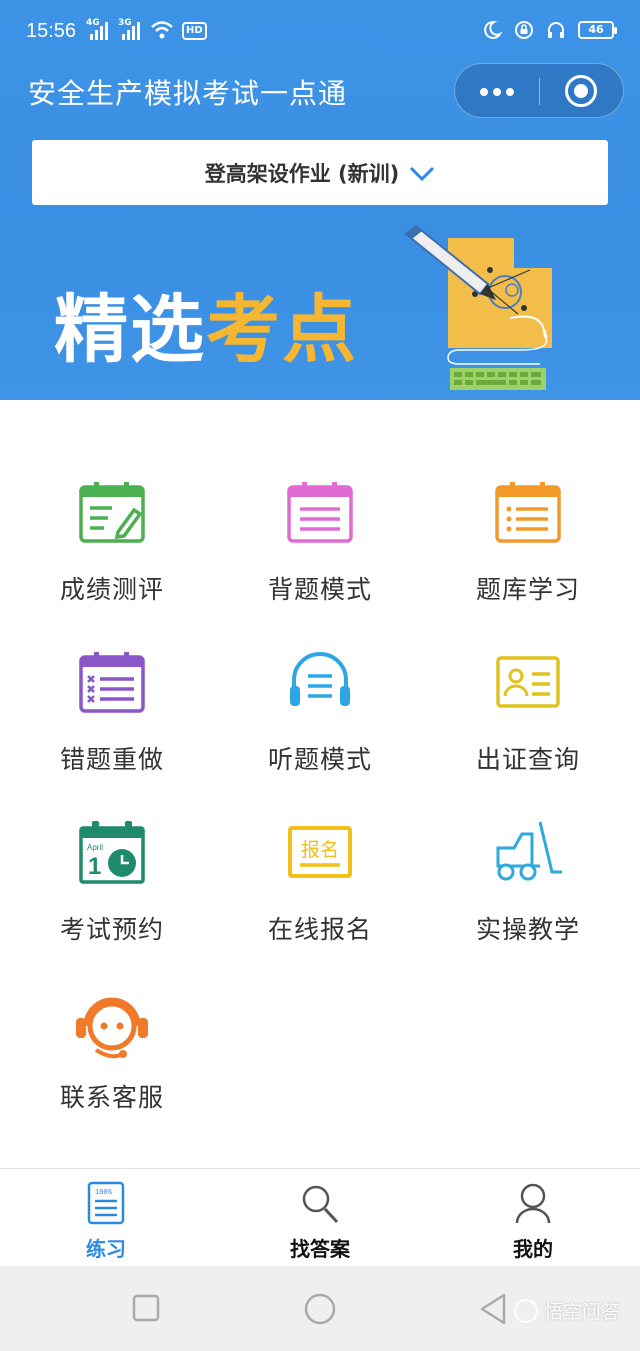 The width and height of the screenshot is (640, 1351). What do you see at coordinates (581, 91) in the screenshot?
I see `close-miniprogram-button` at bounding box center [581, 91].